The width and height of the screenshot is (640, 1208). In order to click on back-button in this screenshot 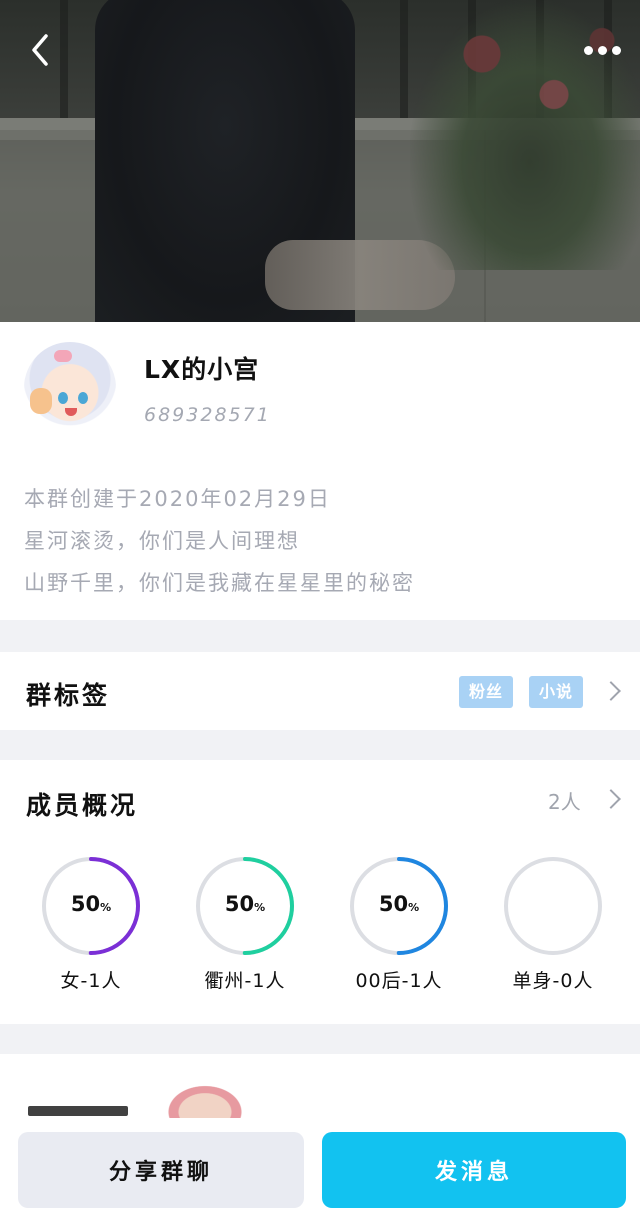, I will do `click(42, 50)`.